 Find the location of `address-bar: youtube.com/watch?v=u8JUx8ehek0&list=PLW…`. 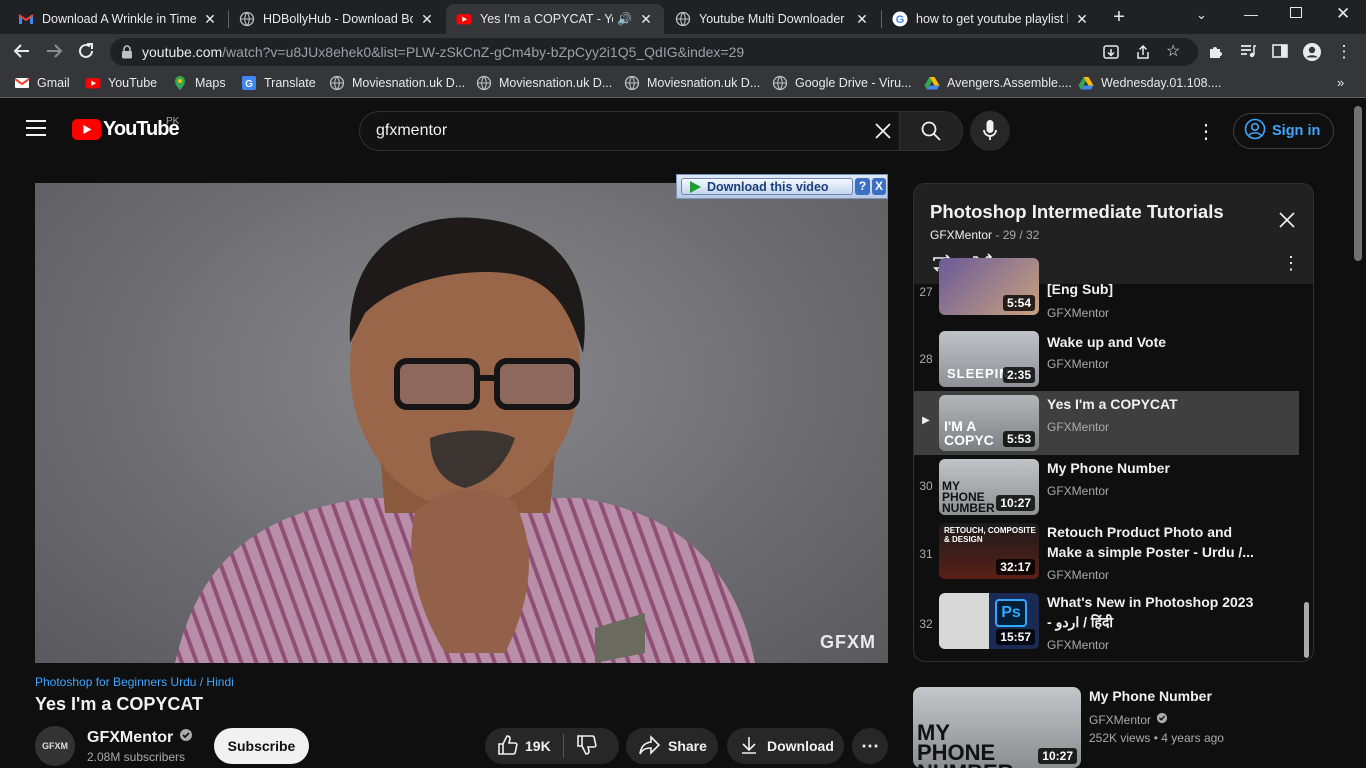

address-bar: youtube.com/watch?v=u8JUx8ehek0&list=PLW… is located at coordinates (654, 52).